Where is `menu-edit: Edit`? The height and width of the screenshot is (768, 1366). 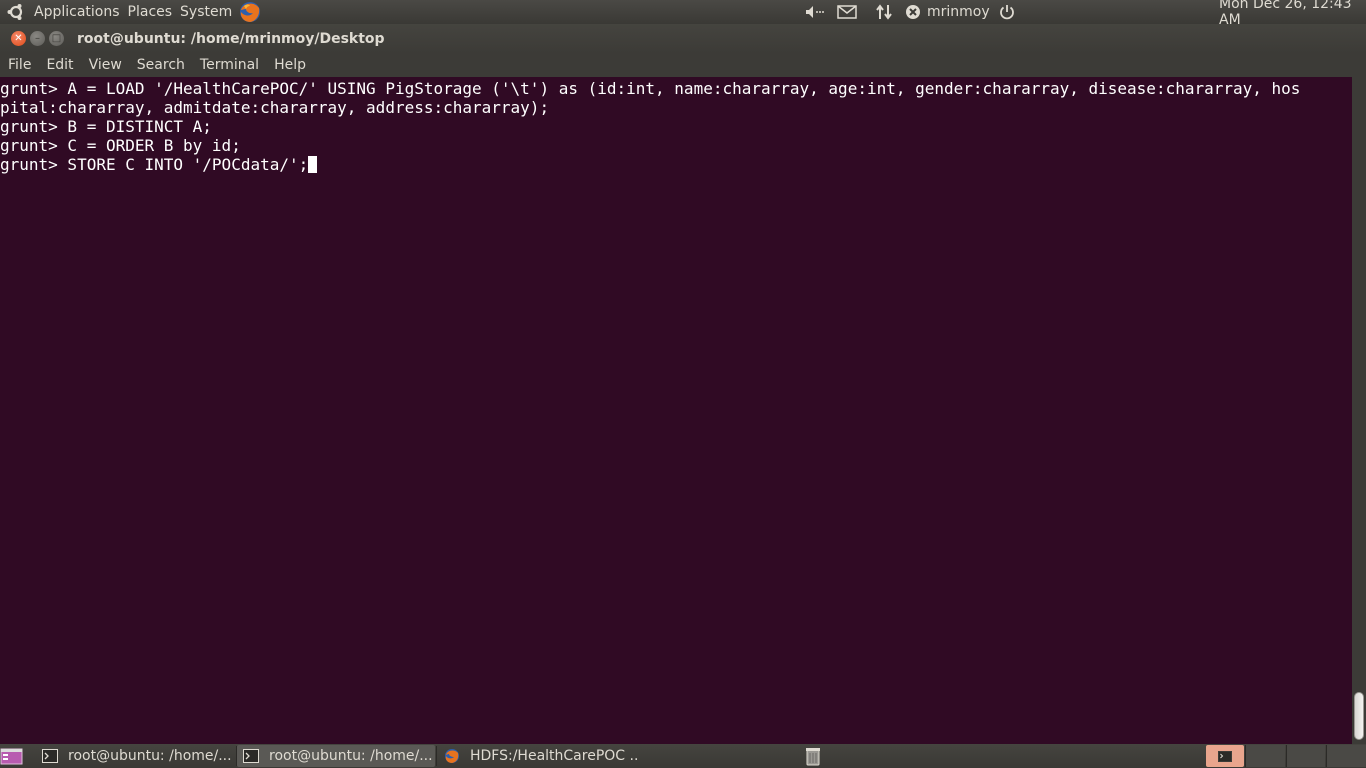 menu-edit: Edit is located at coordinates (59, 65).